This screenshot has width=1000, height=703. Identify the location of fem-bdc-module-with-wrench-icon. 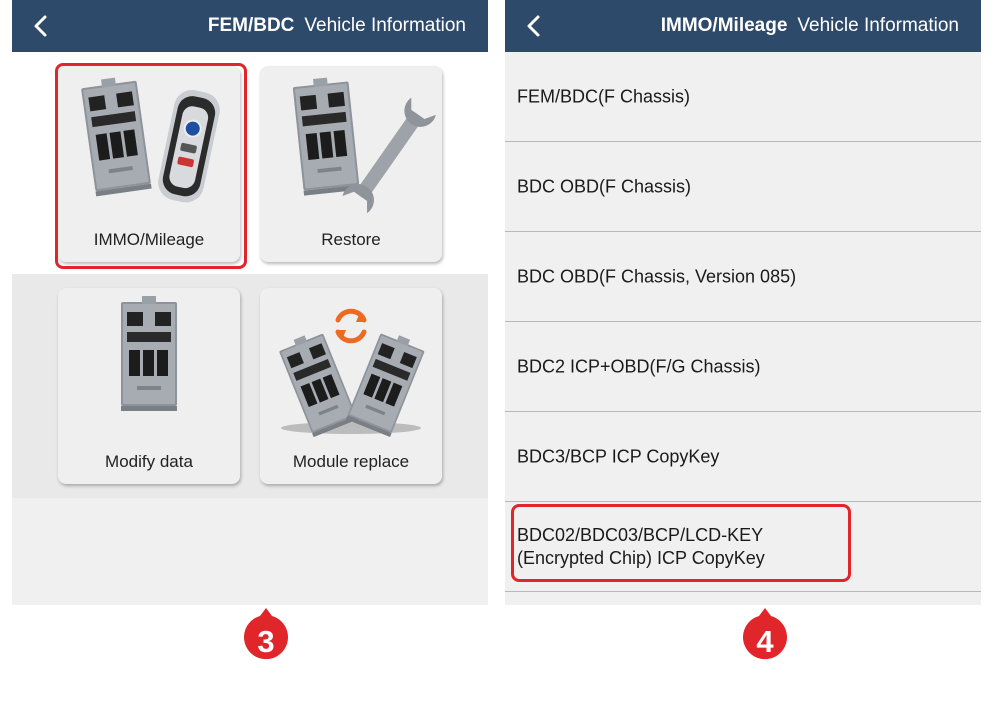
(364, 144).